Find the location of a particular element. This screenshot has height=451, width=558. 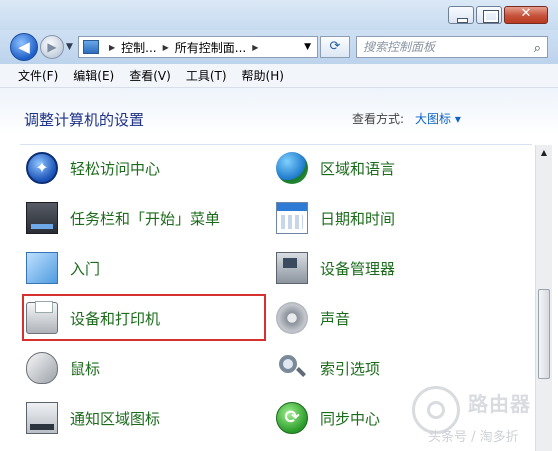

item-label: 任务栏和「开始」菜单 is located at coordinates (145, 218).